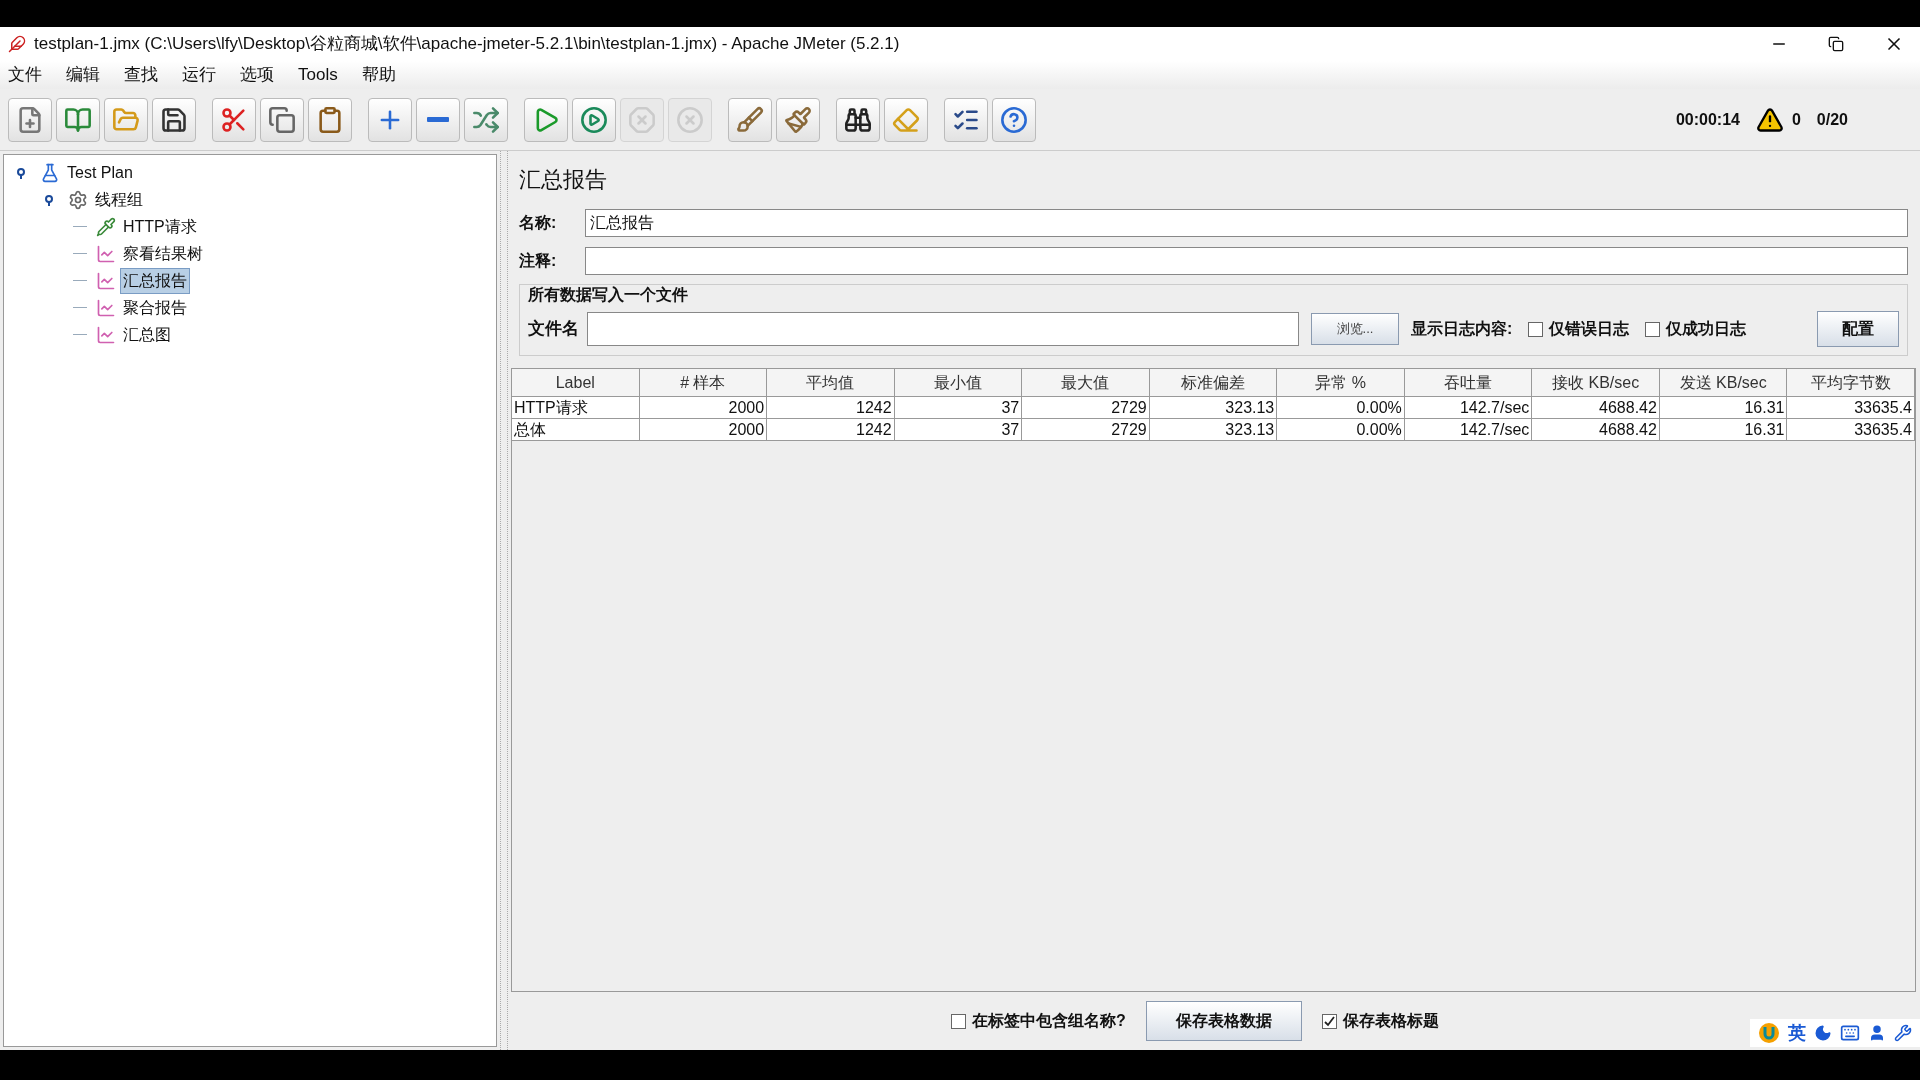 This screenshot has height=1080, width=1920. Describe the element at coordinates (467, 44) in the screenshot. I see `window-title: testplan-1.jmx (C:\Users\lfy\Desktop\谷粒商城\软件\apache-jmeter-5.2.1\bin\testplan-1.jmx) - Apache JMeter (5.2.1)` at that location.